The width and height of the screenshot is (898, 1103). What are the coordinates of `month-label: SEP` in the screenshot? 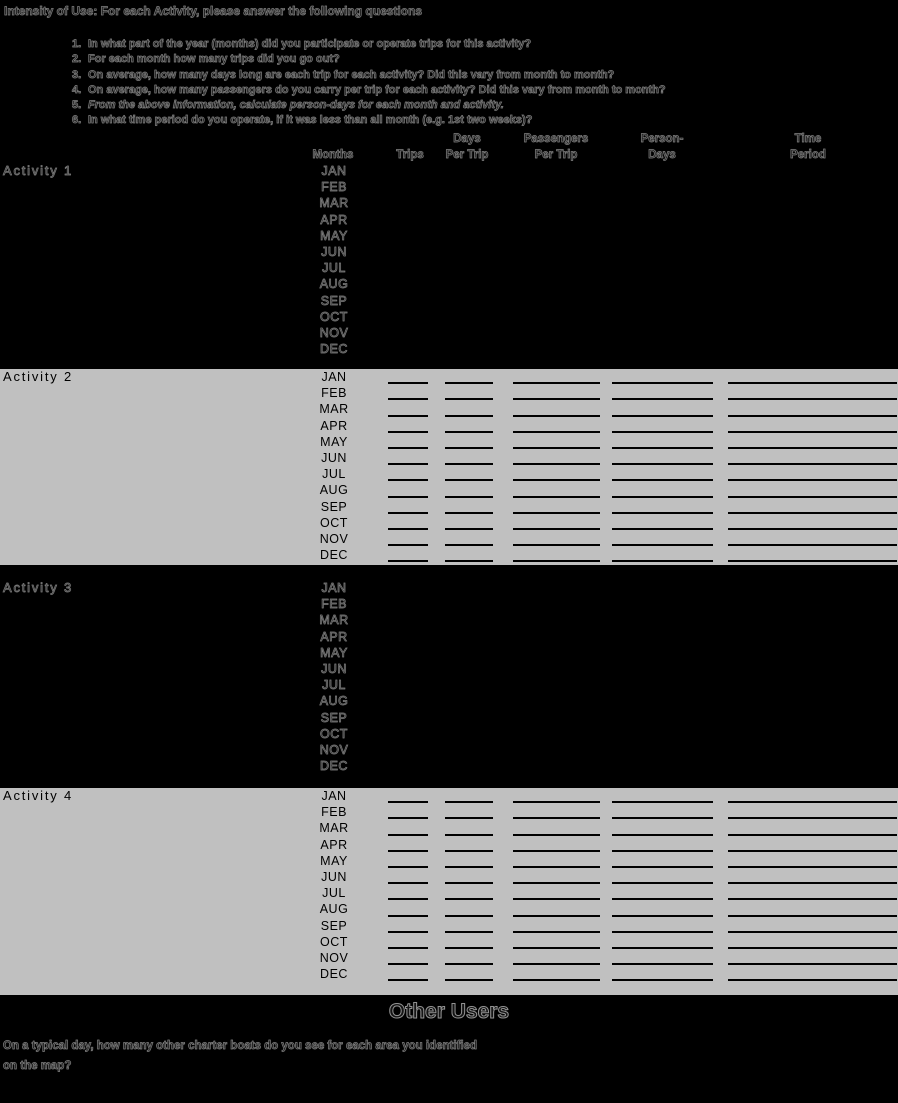 It's located at (334, 300).